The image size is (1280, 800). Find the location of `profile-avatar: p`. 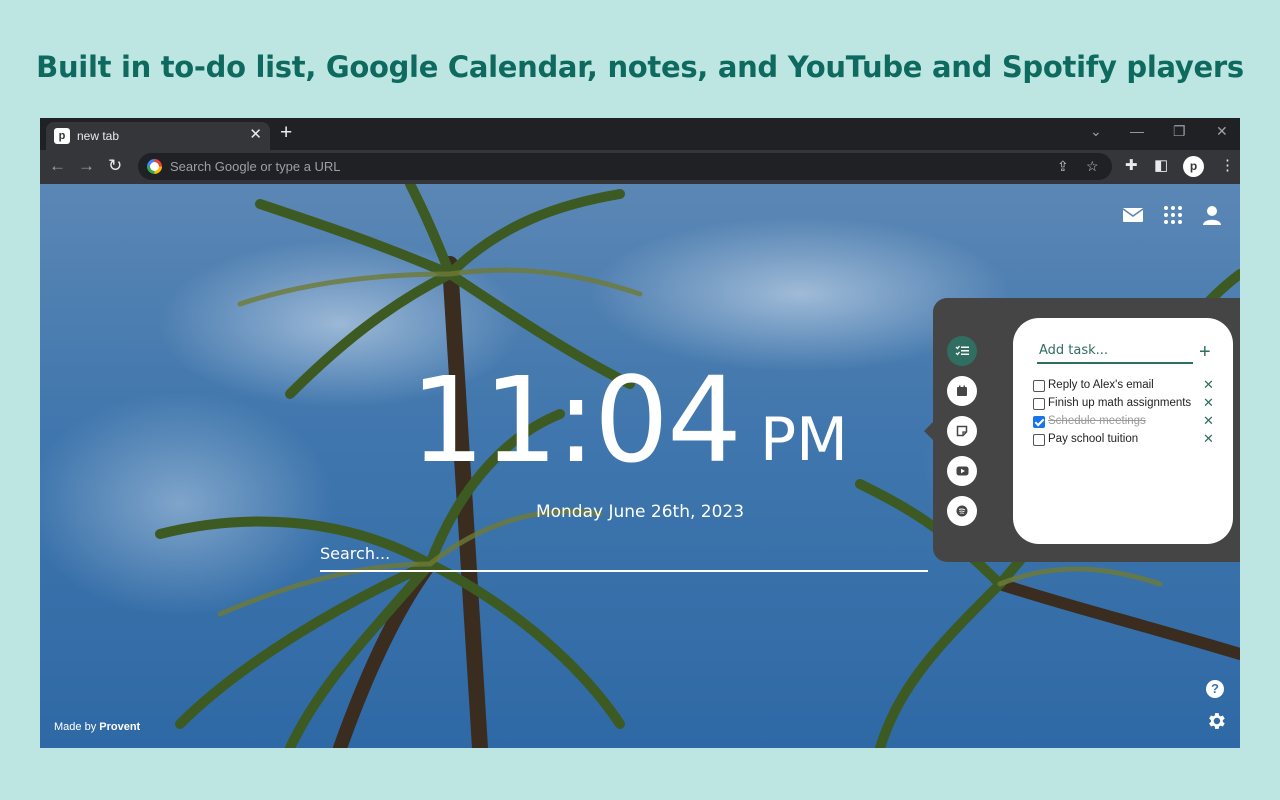

profile-avatar: p is located at coordinates (1193, 166).